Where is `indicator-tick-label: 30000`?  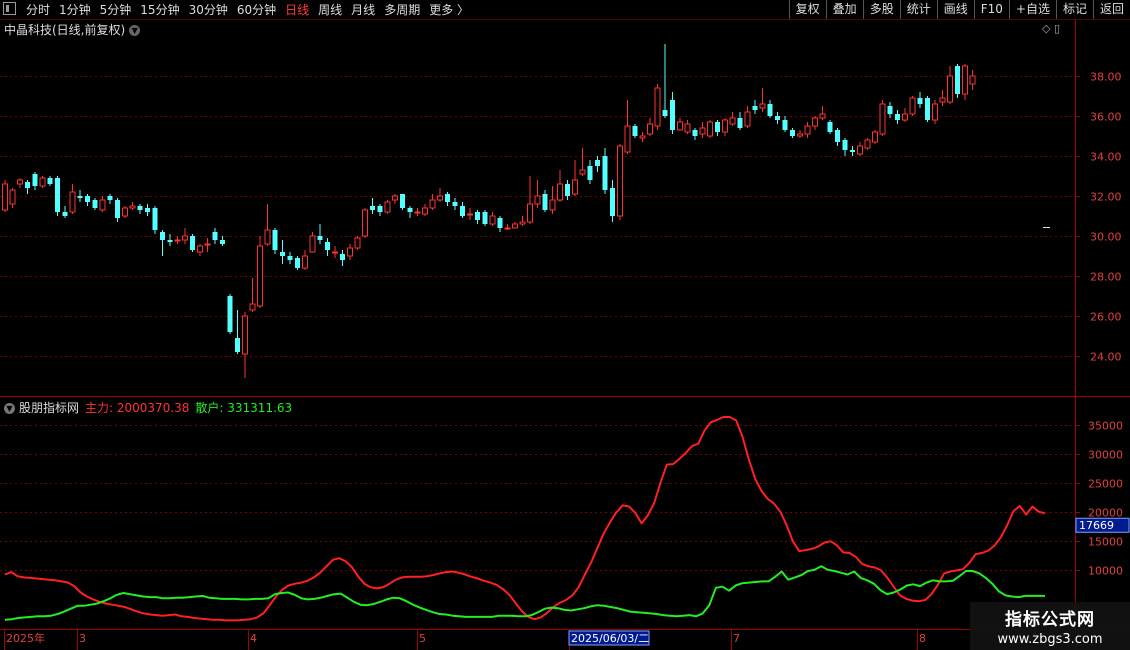 indicator-tick-label: 30000 is located at coordinates (1105, 455).